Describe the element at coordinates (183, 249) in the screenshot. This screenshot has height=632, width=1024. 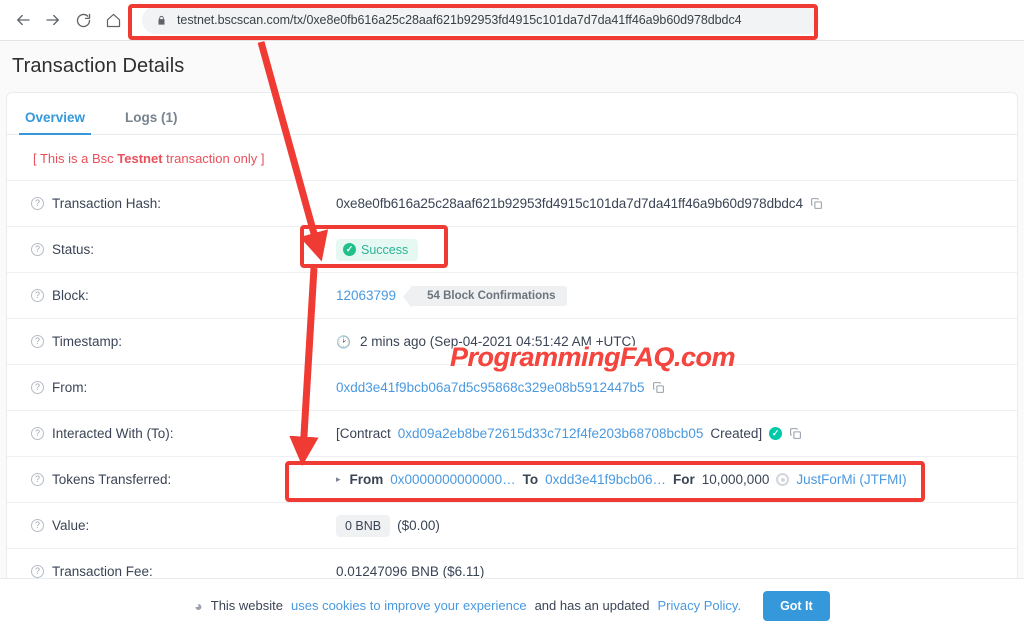
I see `row-label-status: ? Status:` at that location.